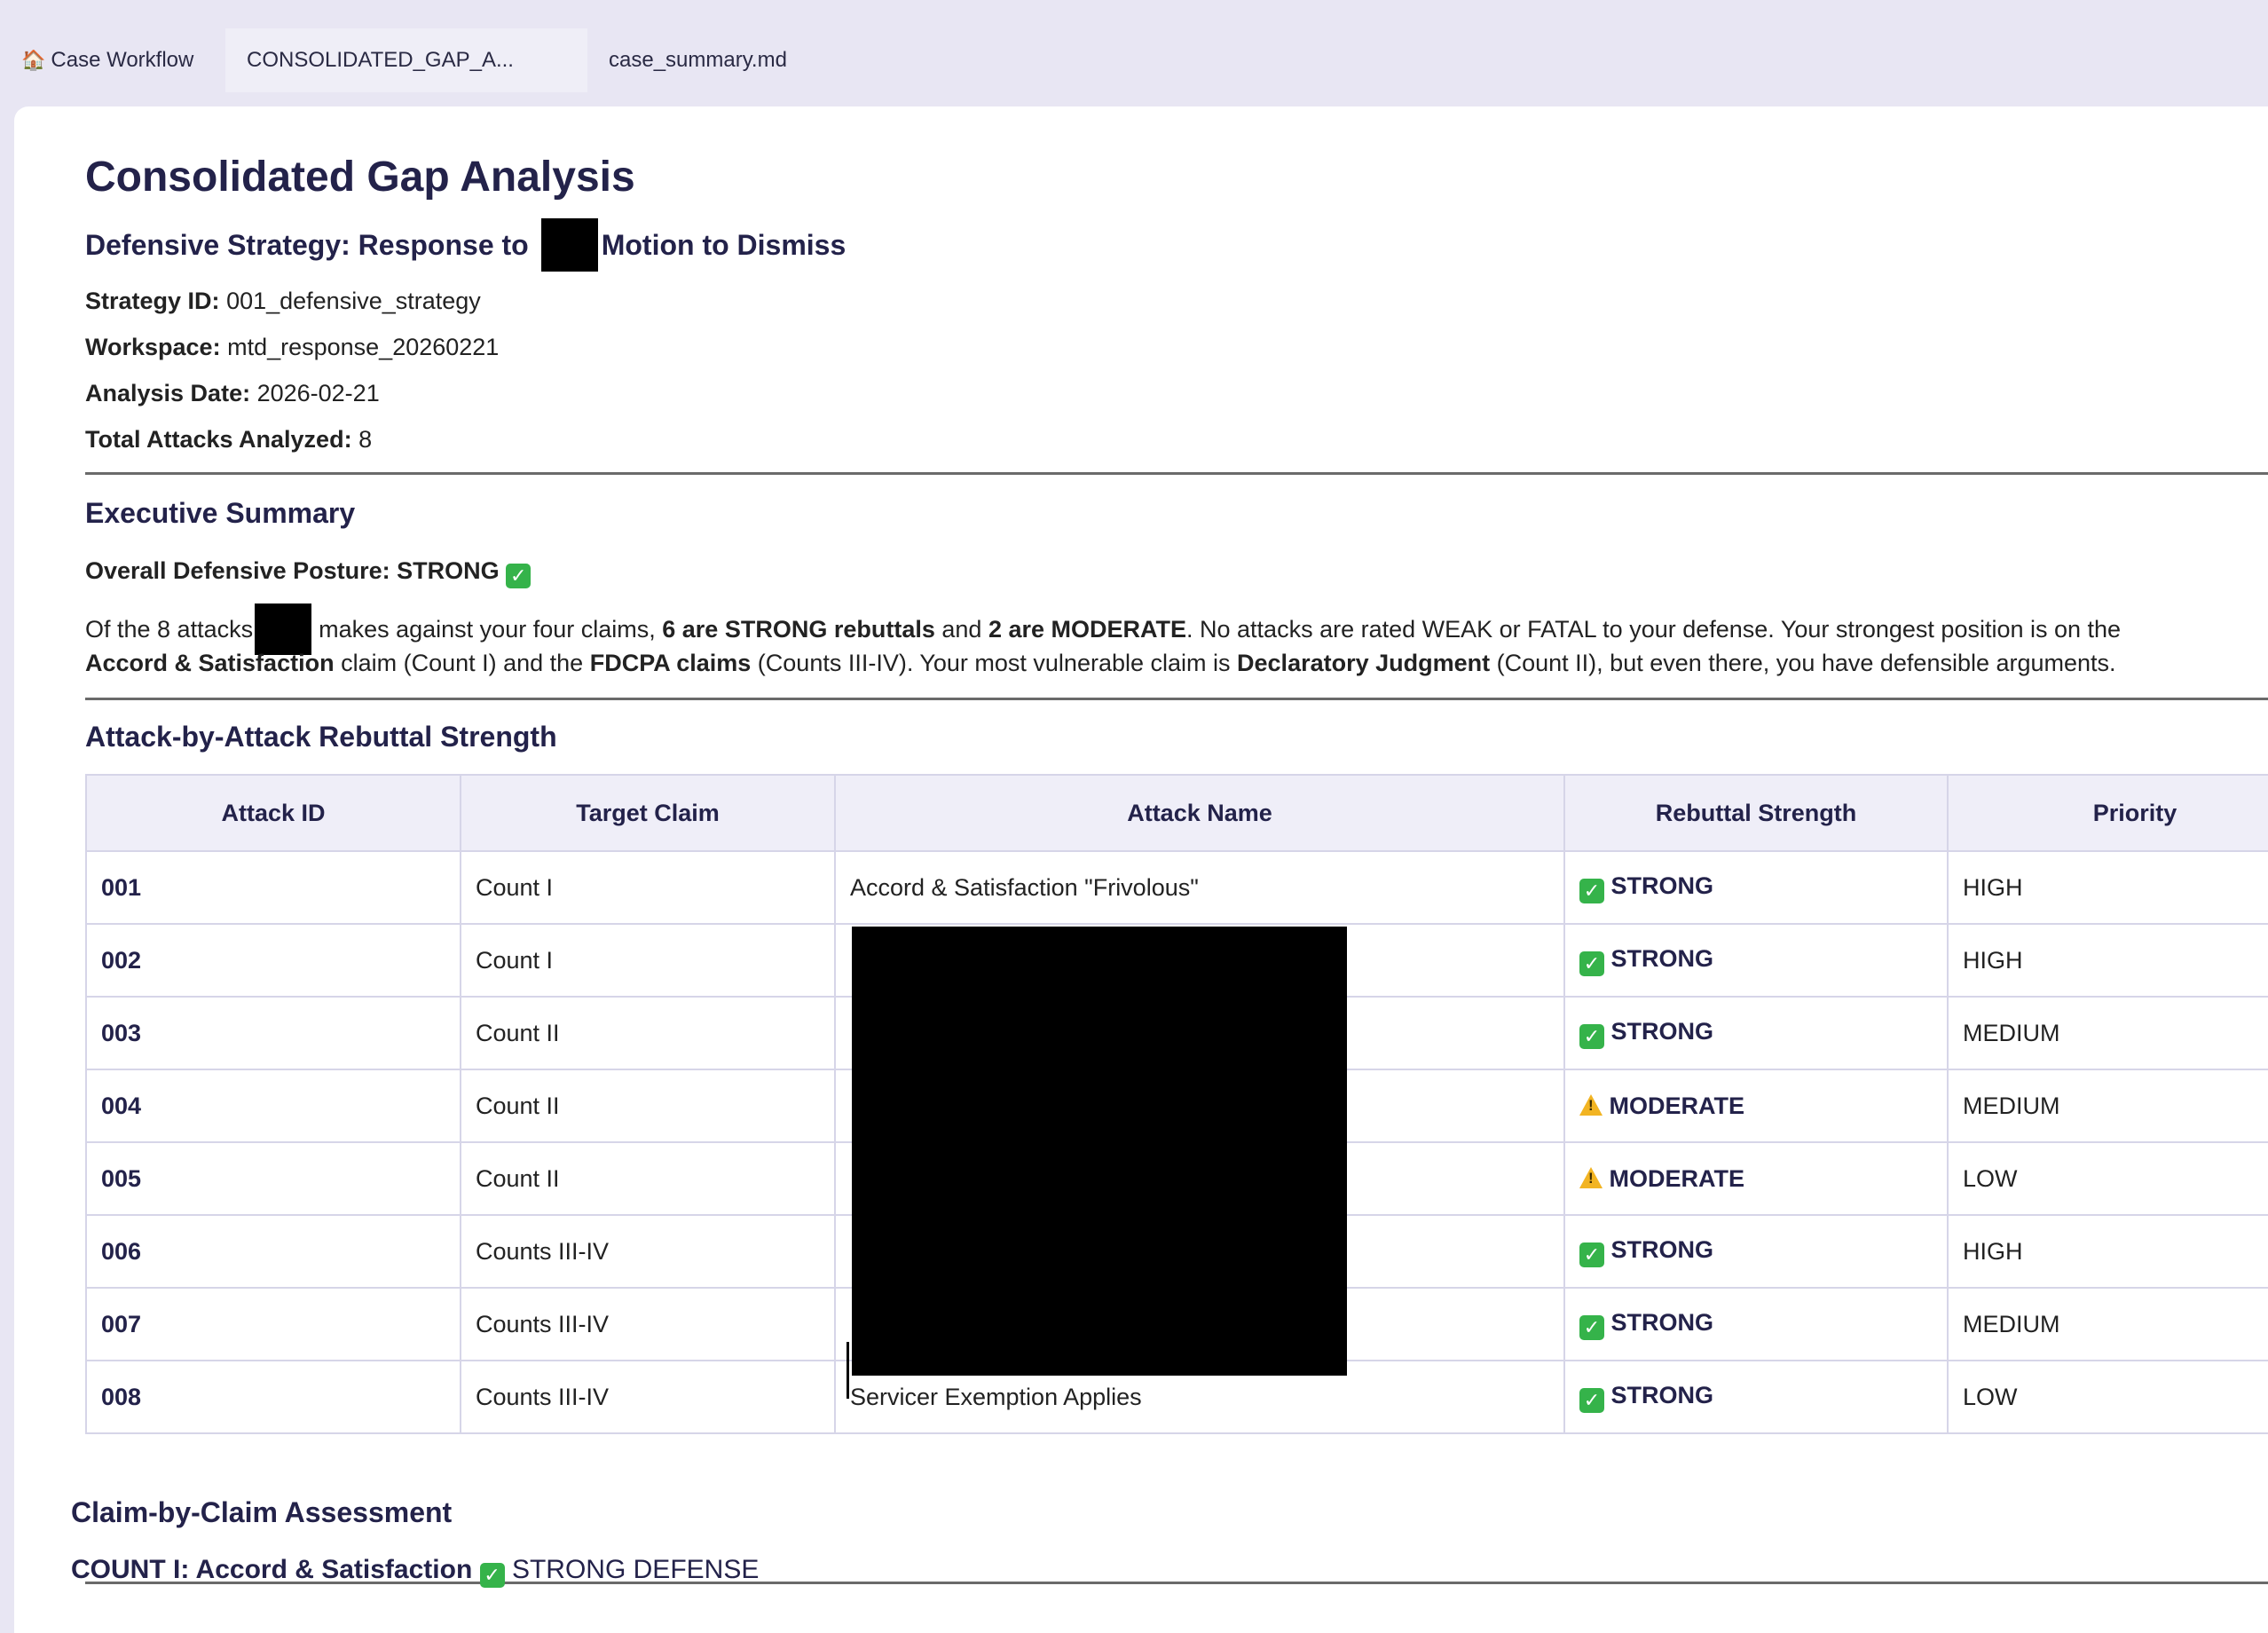 The height and width of the screenshot is (1633, 2268). I want to click on summary-emphasis: 6 are STRONG rebuttals, so click(798, 629).